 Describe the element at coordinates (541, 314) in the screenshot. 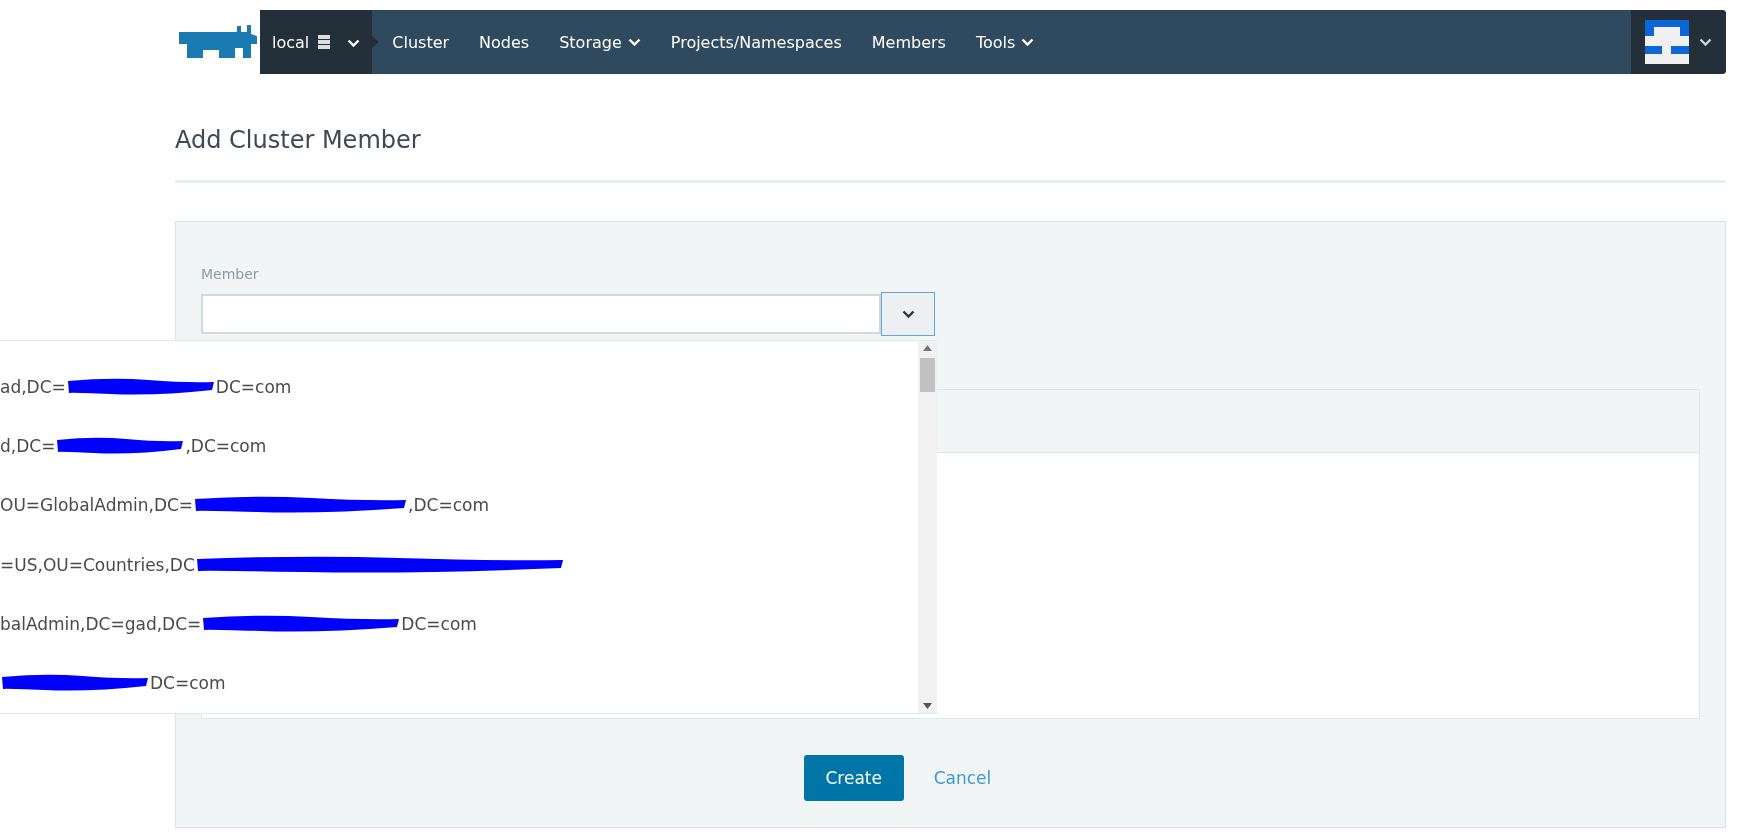

I see `member-field` at that location.